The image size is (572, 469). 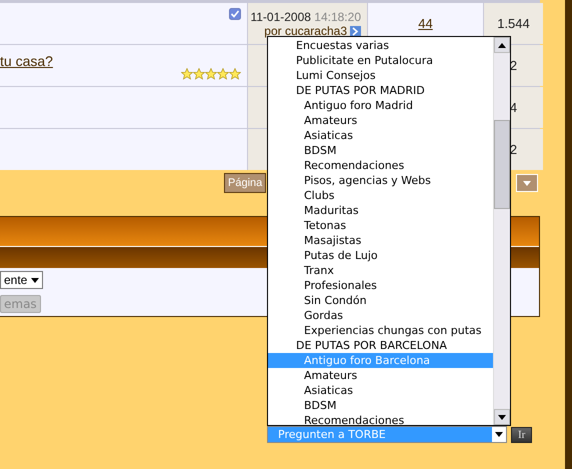 What do you see at coordinates (380, 300) in the screenshot?
I see `forum-option: Sin Condón` at bounding box center [380, 300].